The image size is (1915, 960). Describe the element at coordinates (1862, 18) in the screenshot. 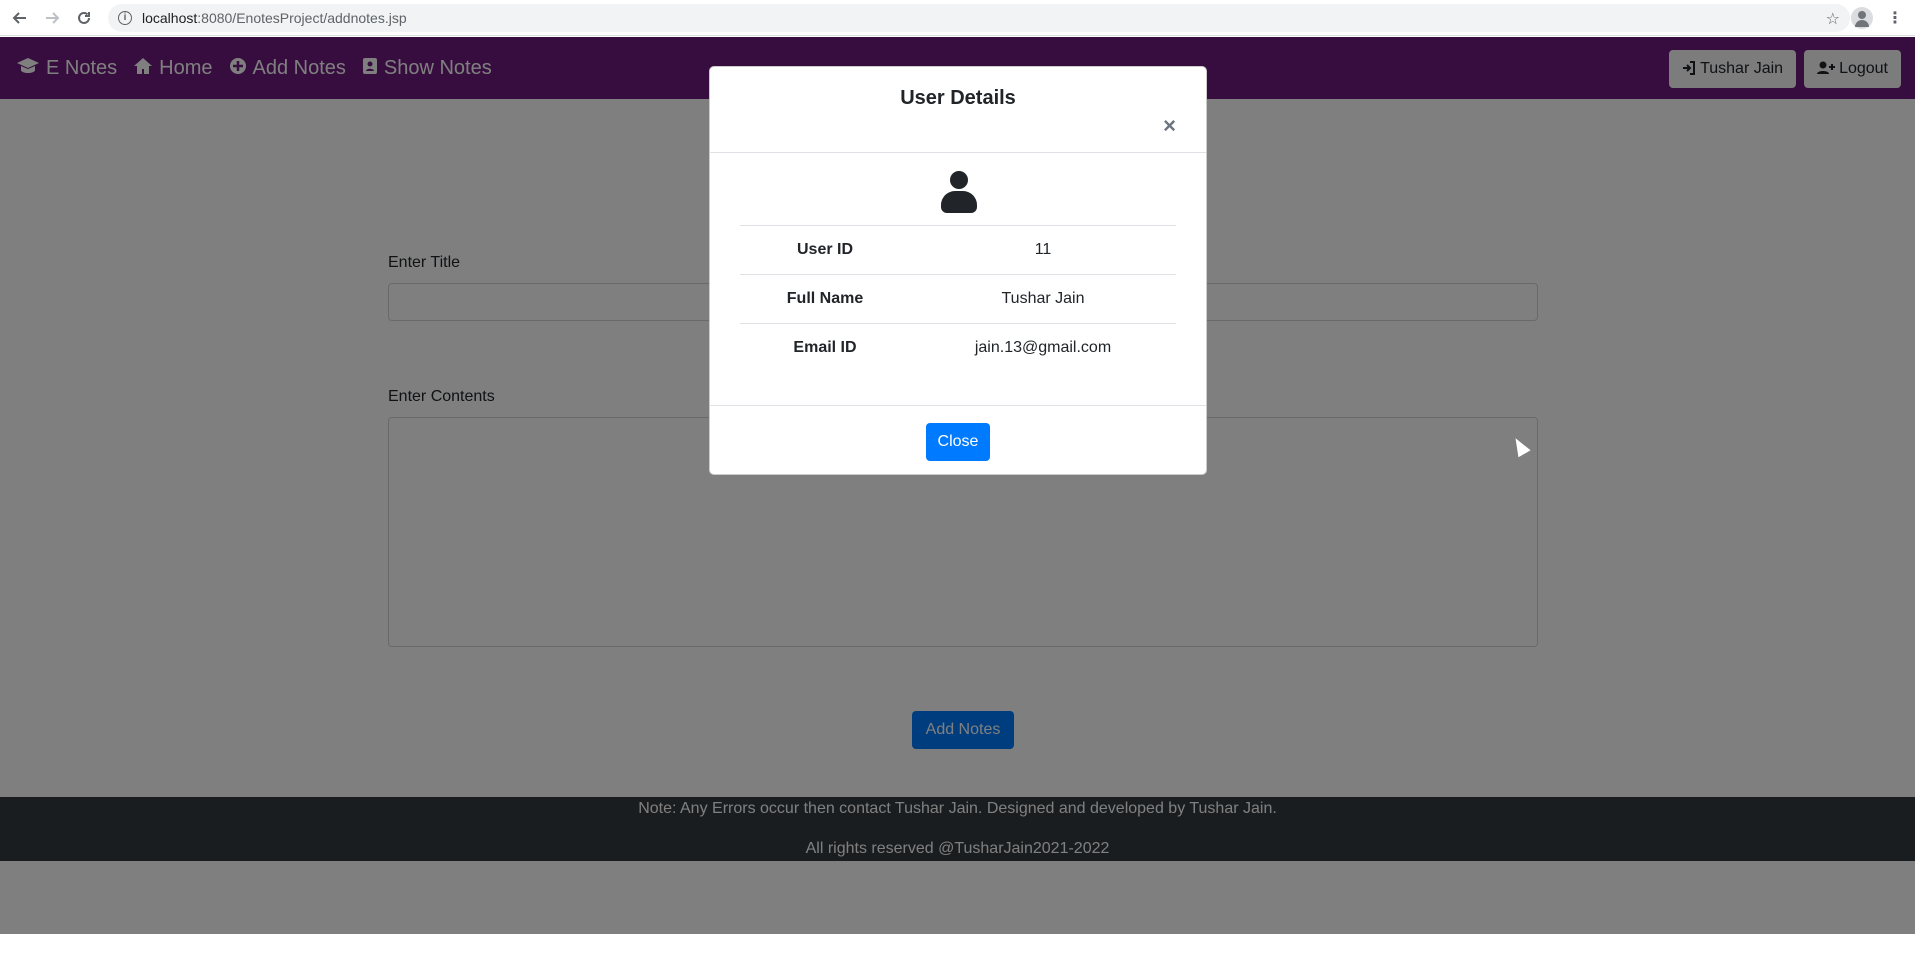

I see `profile-avatar-icon` at that location.